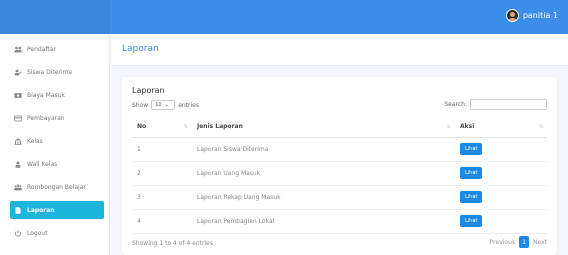 The height and width of the screenshot is (255, 568). Describe the element at coordinates (18, 210) in the screenshot. I see `file-icon` at that location.